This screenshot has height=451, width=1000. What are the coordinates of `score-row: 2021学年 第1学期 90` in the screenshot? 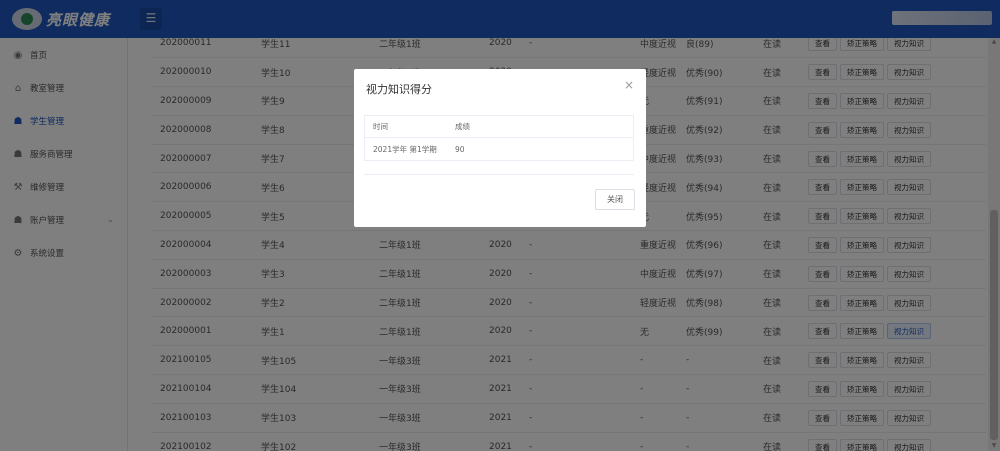 It's located at (499, 149).